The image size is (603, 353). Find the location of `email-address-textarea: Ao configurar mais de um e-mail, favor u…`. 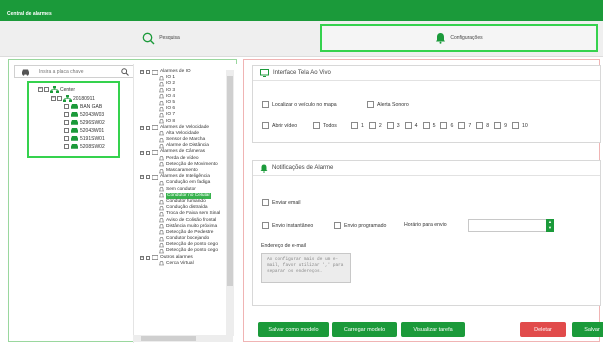

email-address-textarea: Ao configurar mais de um e-mail, favor u… is located at coordinates (306, 268).